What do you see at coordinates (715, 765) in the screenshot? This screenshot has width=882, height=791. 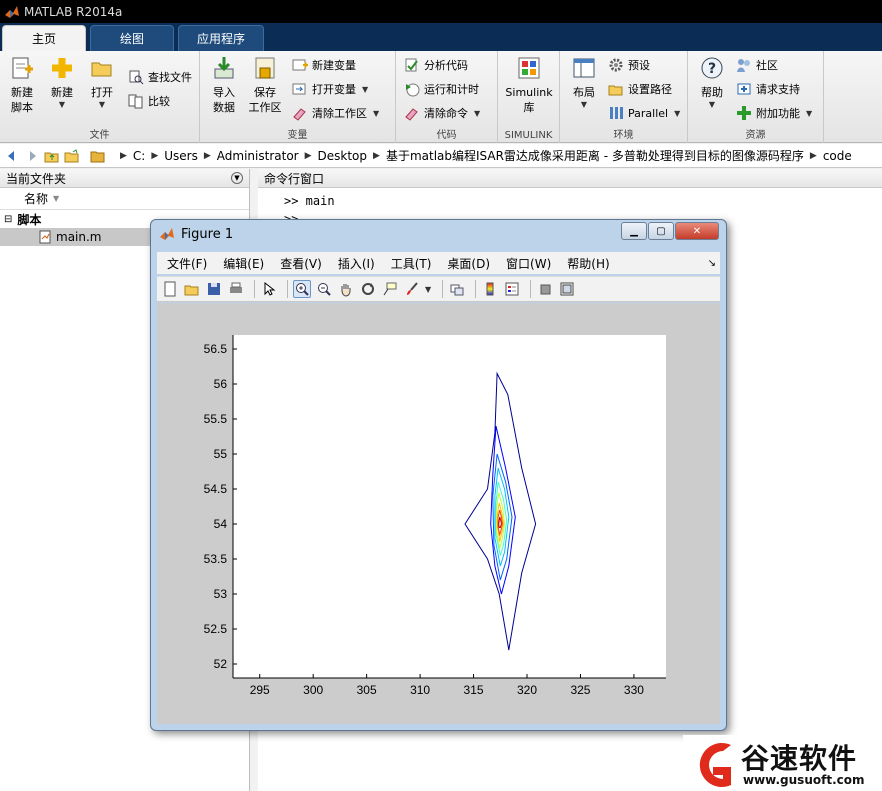 I see `watermark-logo-icon` at bounding box center [715, 765].